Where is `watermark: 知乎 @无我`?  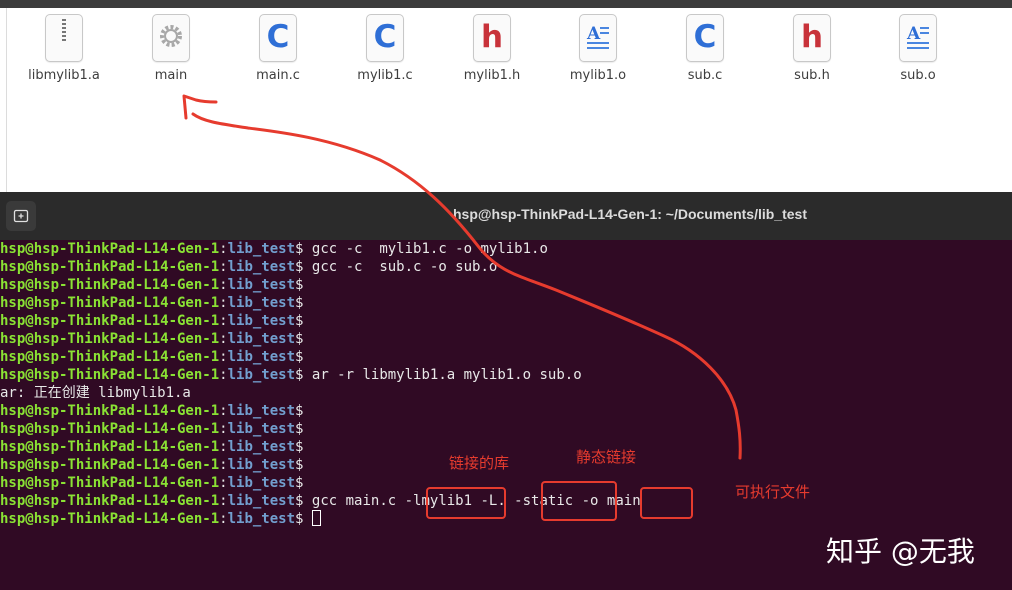
watermark: 知乎 @无我 is located at coordinates (900, 551).